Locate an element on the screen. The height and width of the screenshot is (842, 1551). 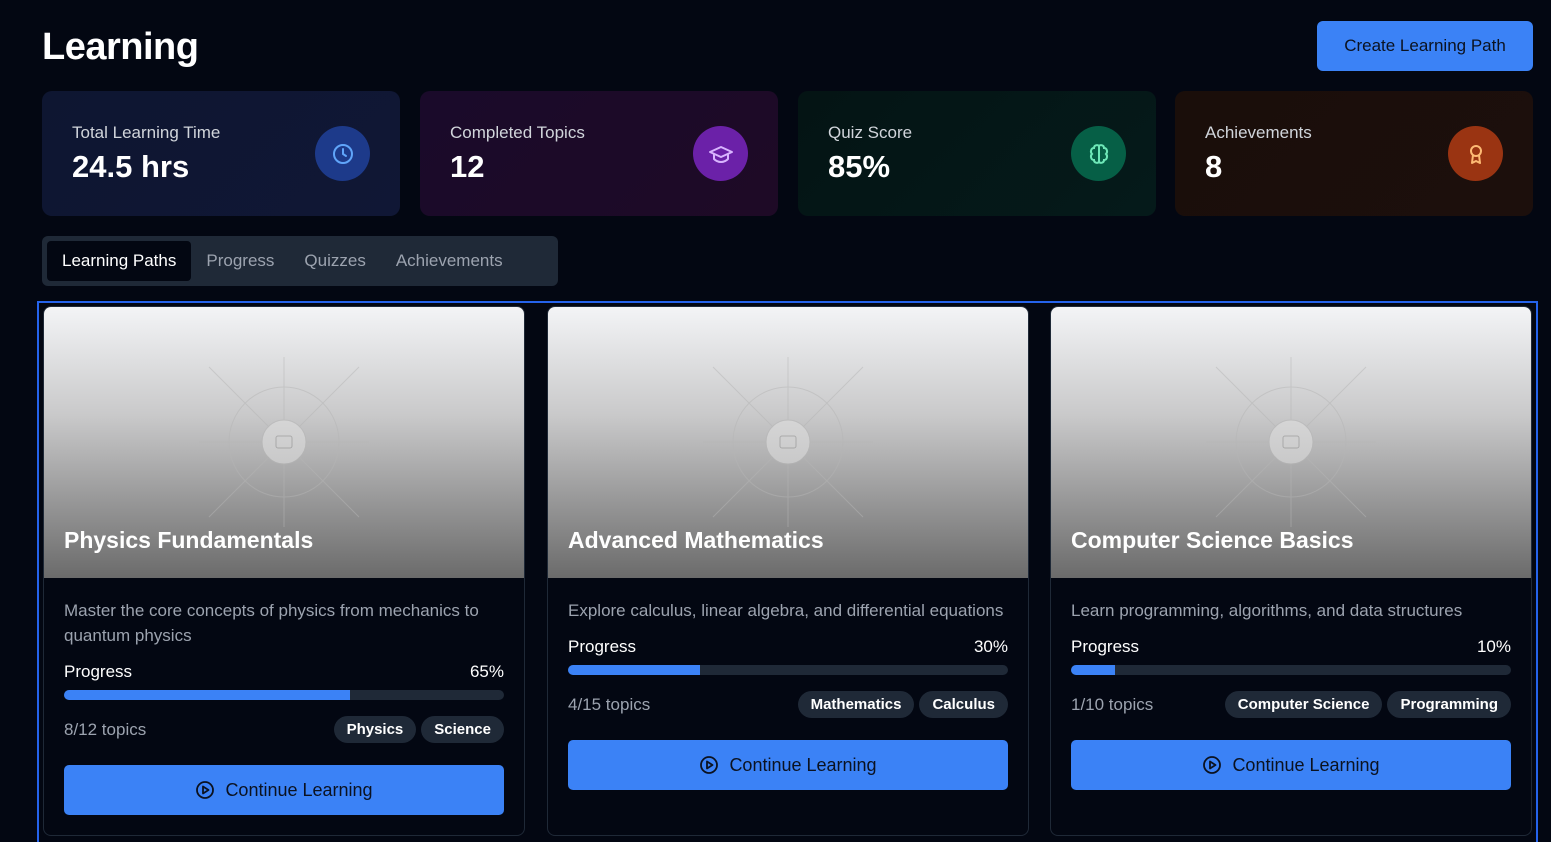
tag-badge: Computer Science is located at coordinates (1303, 704).